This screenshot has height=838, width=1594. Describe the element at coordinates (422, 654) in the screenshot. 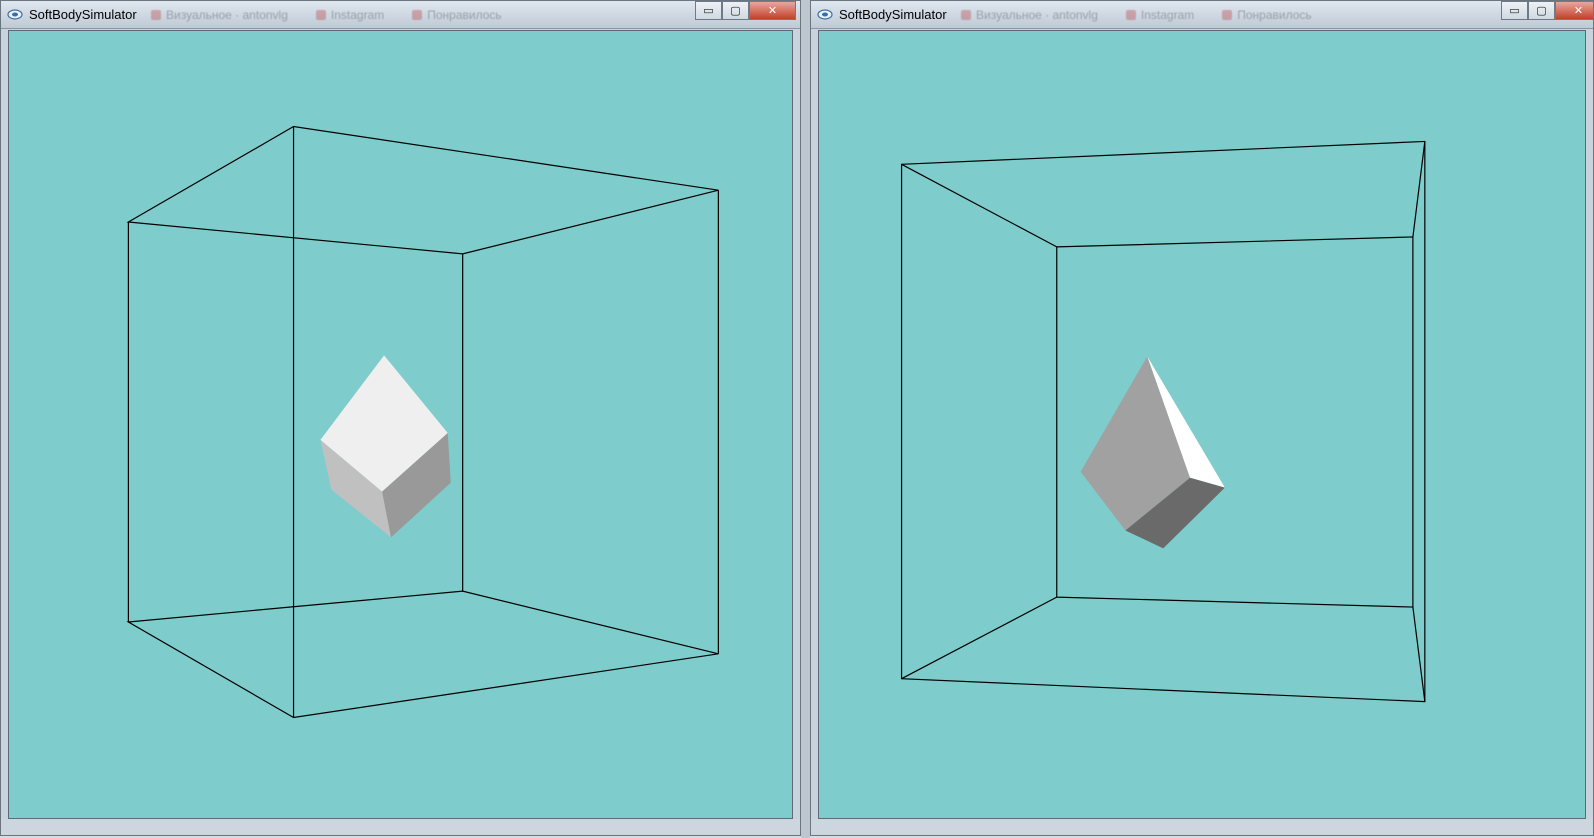

I see `wireframe-bottom-face` at that location.